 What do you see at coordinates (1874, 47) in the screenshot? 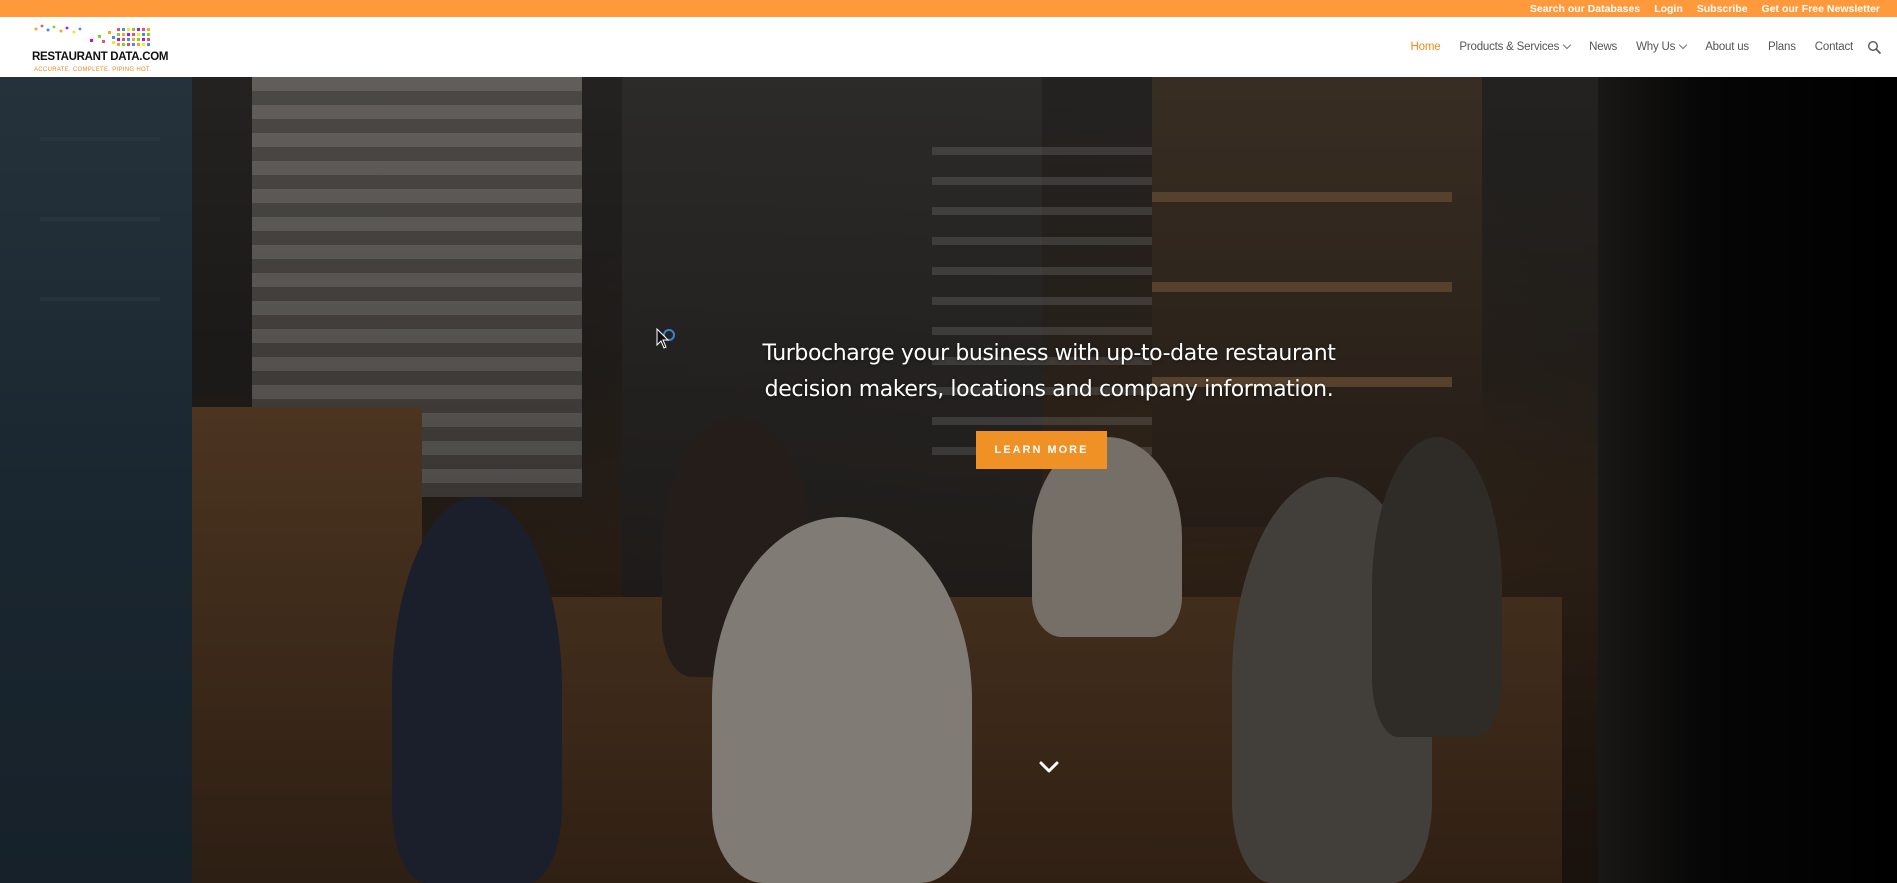
I see `search-icon` at bounding box center [1874, 47].